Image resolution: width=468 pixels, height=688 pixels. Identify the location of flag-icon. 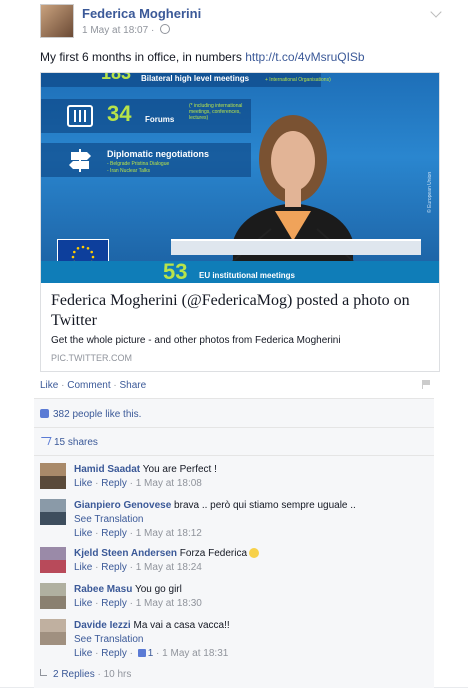
(427, 384).